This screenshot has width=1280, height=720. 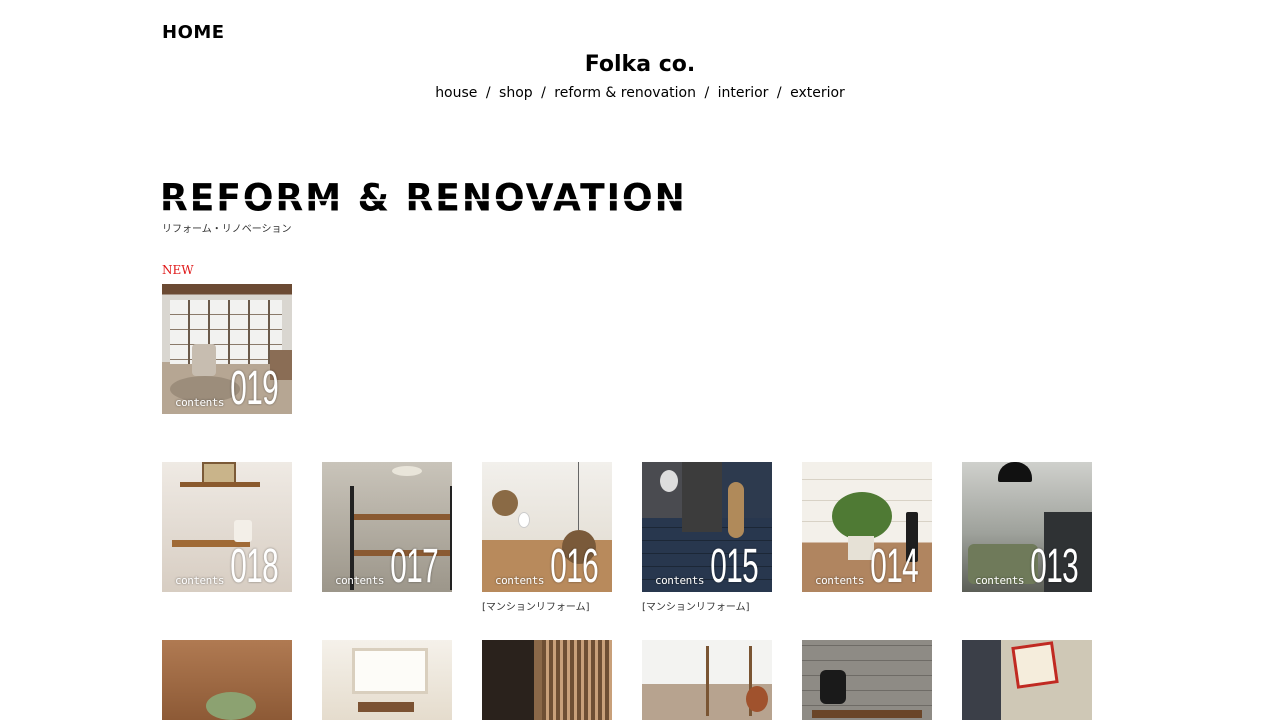 I want to click on thumb-number: 018, so click(x=254, y=566).